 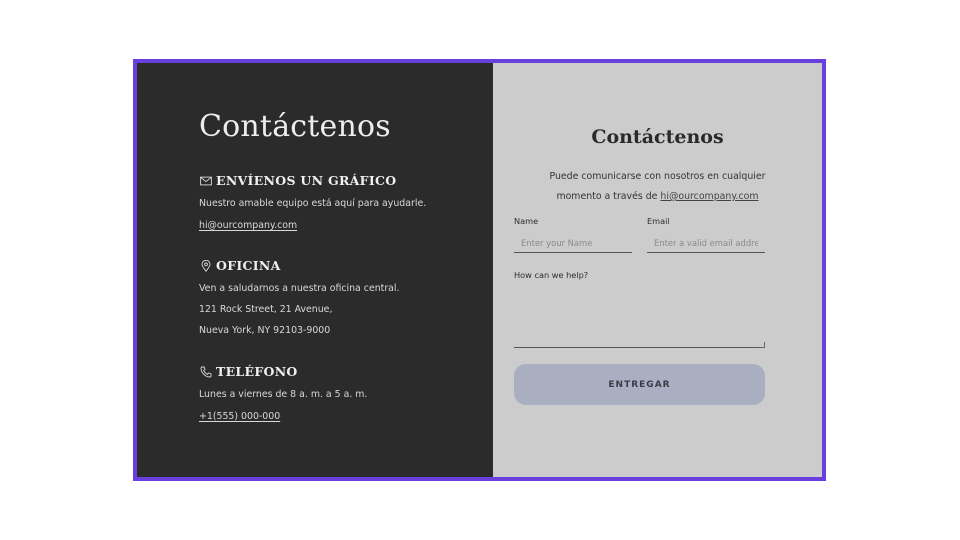 I want to click on form-email-link: hi@ourcompany.com, so click(x=709, y=196).